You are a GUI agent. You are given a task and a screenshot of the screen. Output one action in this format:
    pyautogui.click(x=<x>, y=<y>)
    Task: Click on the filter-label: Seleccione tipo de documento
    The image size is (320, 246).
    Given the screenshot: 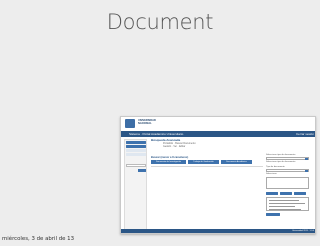 What is the action you would take?
    pyautogui.click(x=281, y=162)
    